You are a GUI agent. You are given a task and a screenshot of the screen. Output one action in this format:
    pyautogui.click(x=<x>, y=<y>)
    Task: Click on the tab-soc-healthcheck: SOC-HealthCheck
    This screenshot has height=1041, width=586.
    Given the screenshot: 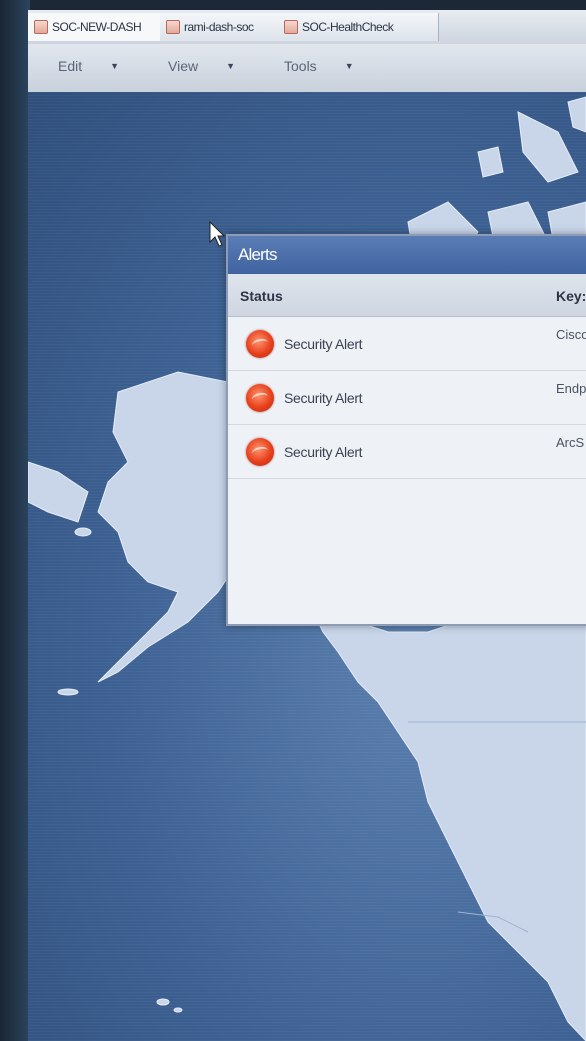 What is the action you would take?
    pyautogui.click(x=358, y=27)
    